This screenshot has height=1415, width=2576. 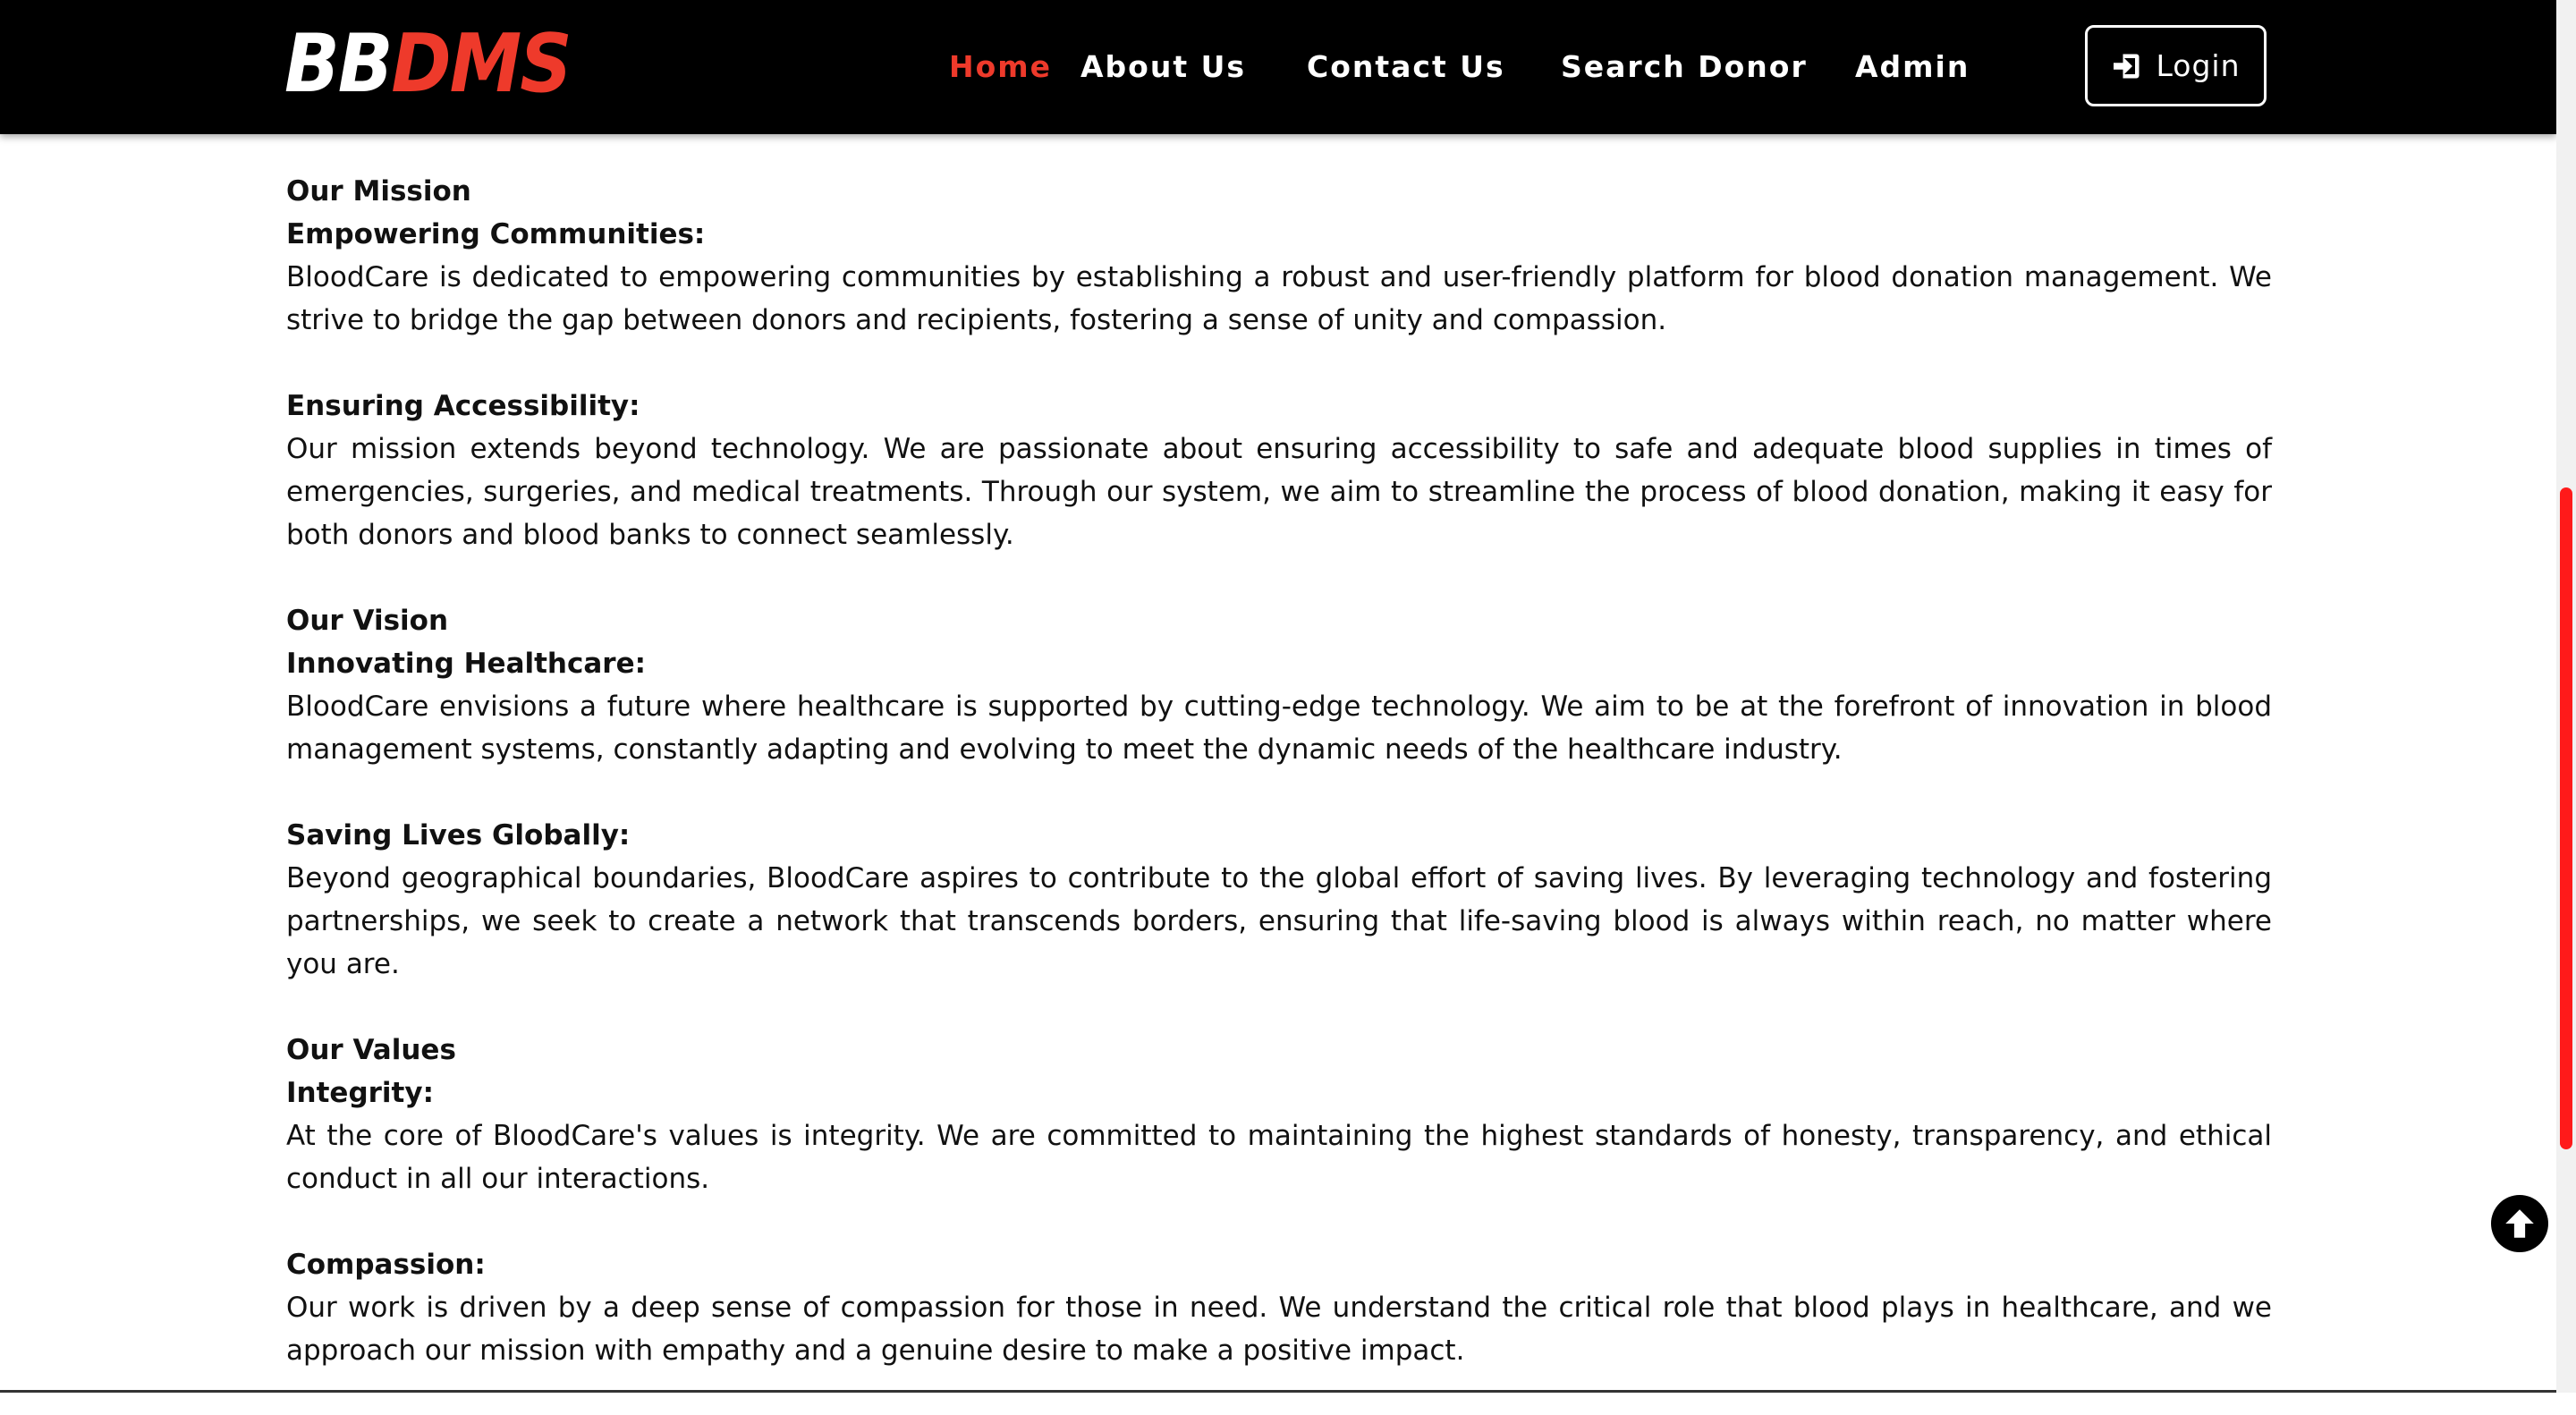 I want to click on values-title: Our Values, so click(x=371, y=1050).